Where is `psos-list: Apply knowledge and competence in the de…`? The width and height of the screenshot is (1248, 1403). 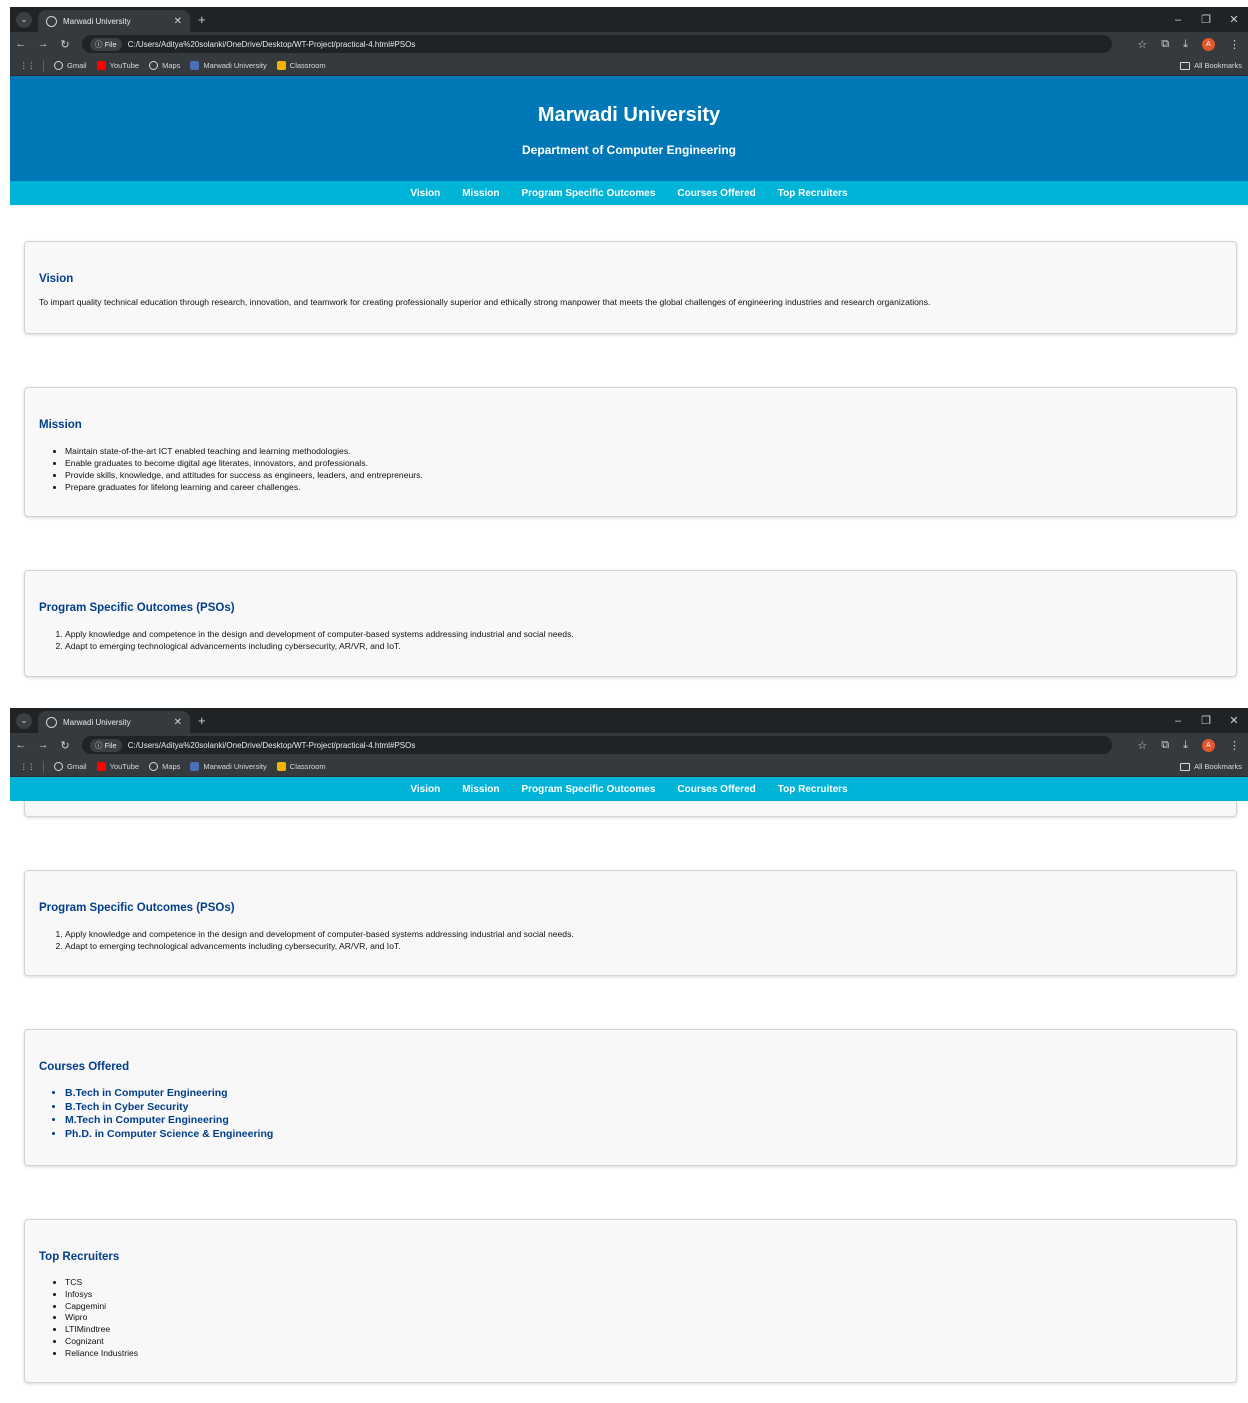
psos-list: Apply knowledge and competence in the de… is located at coordinates (643, 940).